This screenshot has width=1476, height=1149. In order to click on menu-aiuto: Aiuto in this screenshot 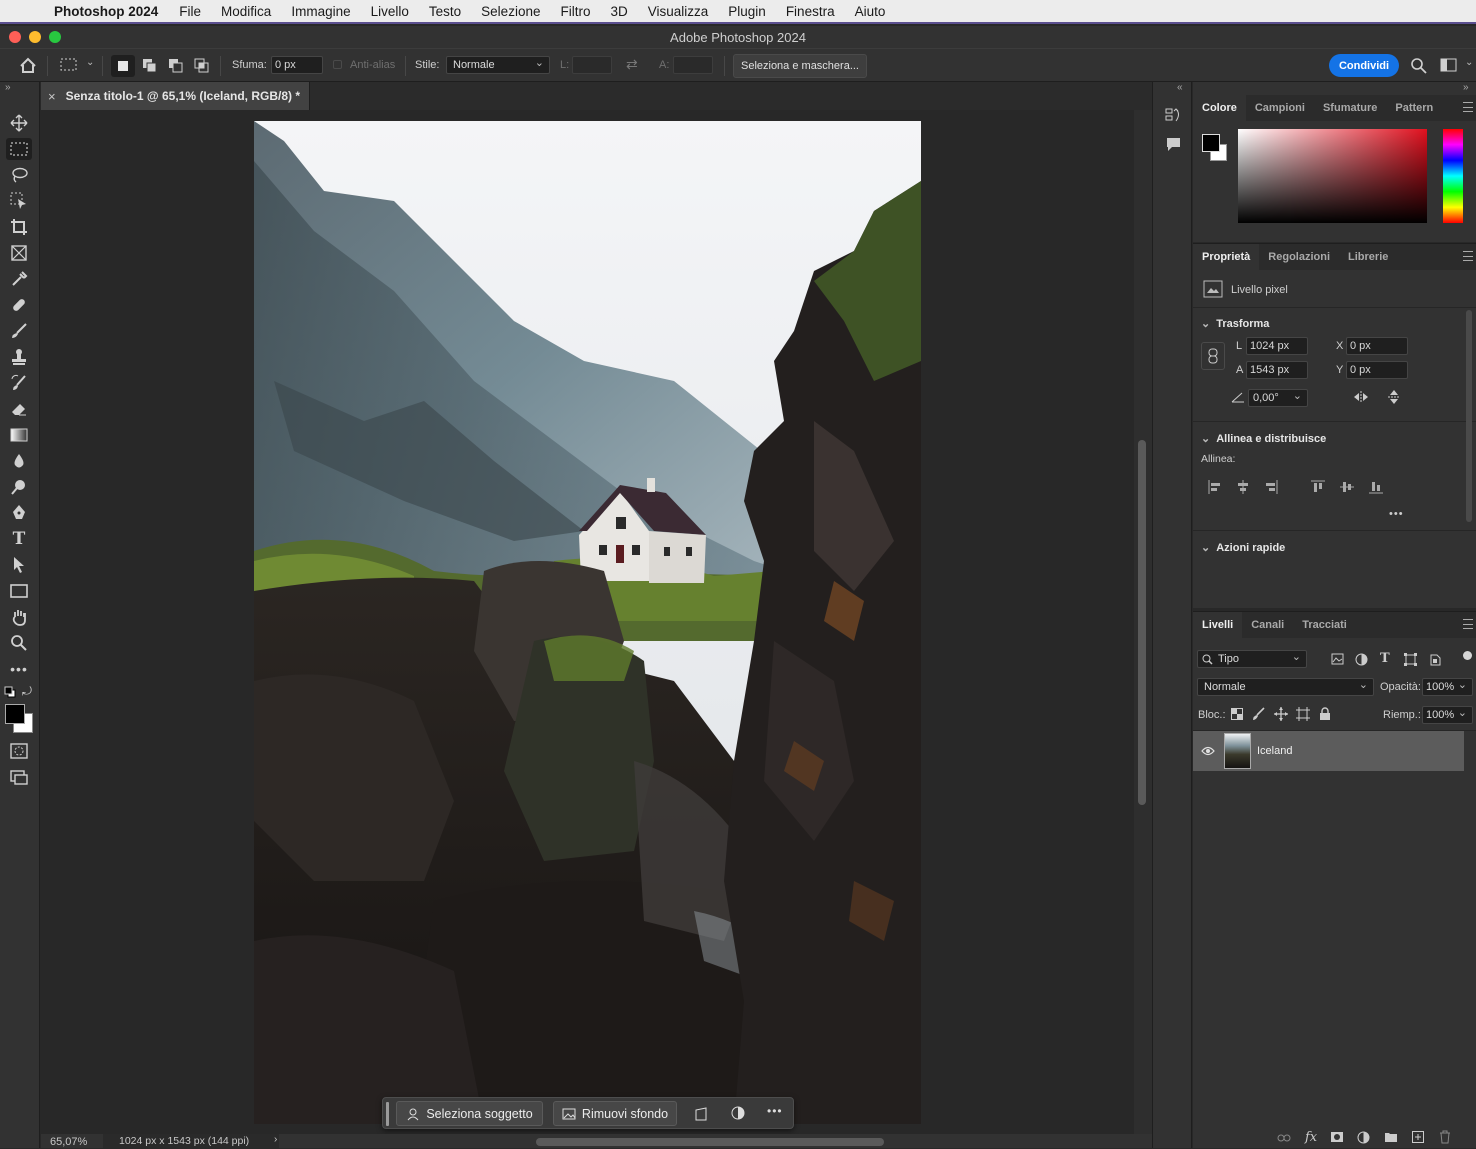, I will do `click(870, 11)`.